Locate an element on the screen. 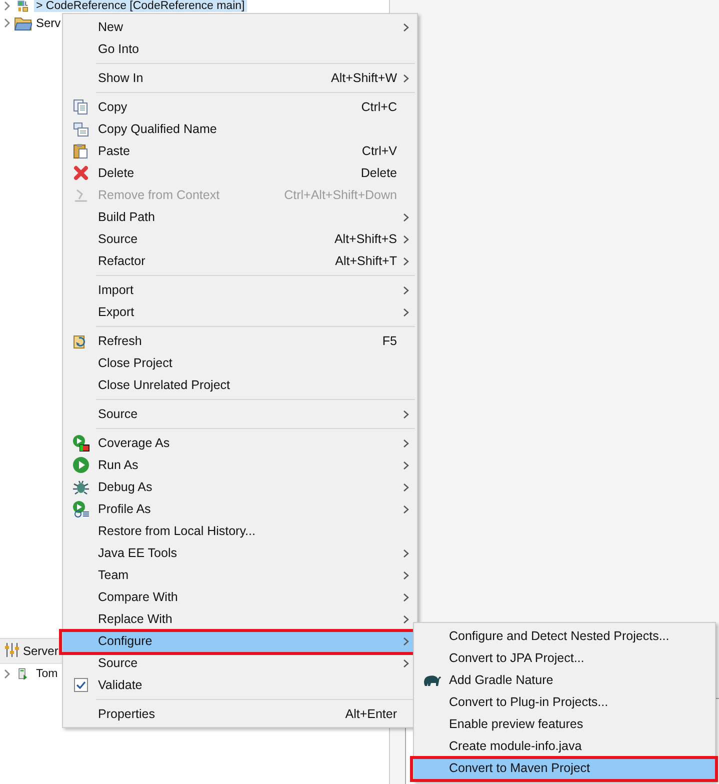  menu-item: Delete Delete is located at coordinates (240, 173).